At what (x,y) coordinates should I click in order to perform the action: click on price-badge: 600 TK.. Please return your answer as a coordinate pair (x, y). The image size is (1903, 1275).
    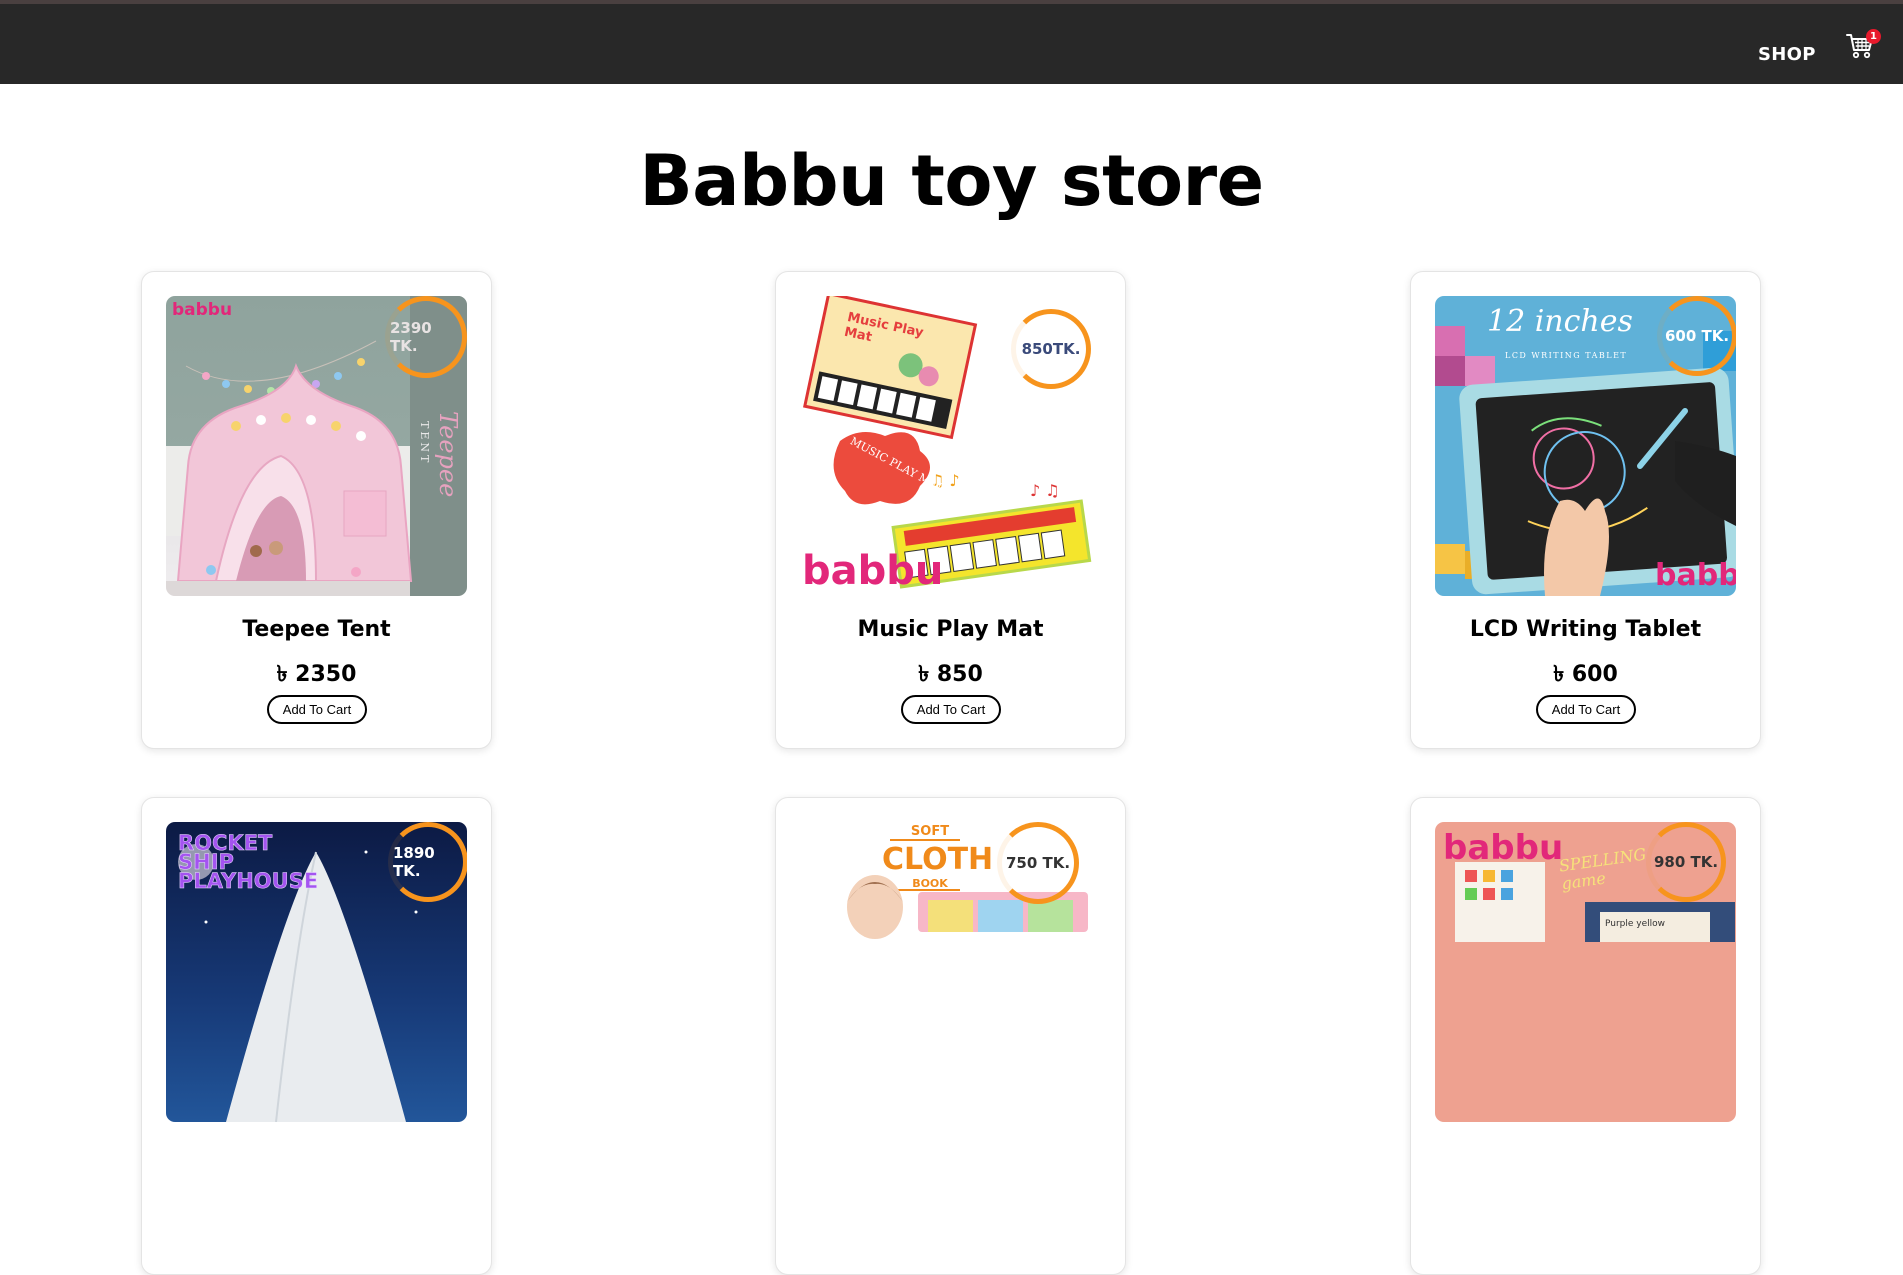
    Looking at the image, I should click on (1696, 336).